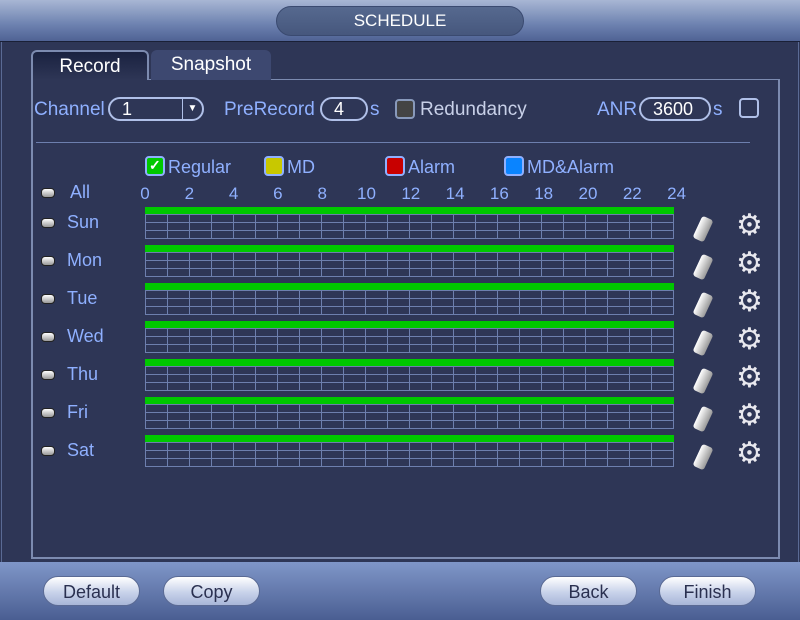 The height and width of the screenshot is (620, 800). Describe the element at coordinates (274, 166) in the screenshot. I see `legend-1-checkbox` at that location.